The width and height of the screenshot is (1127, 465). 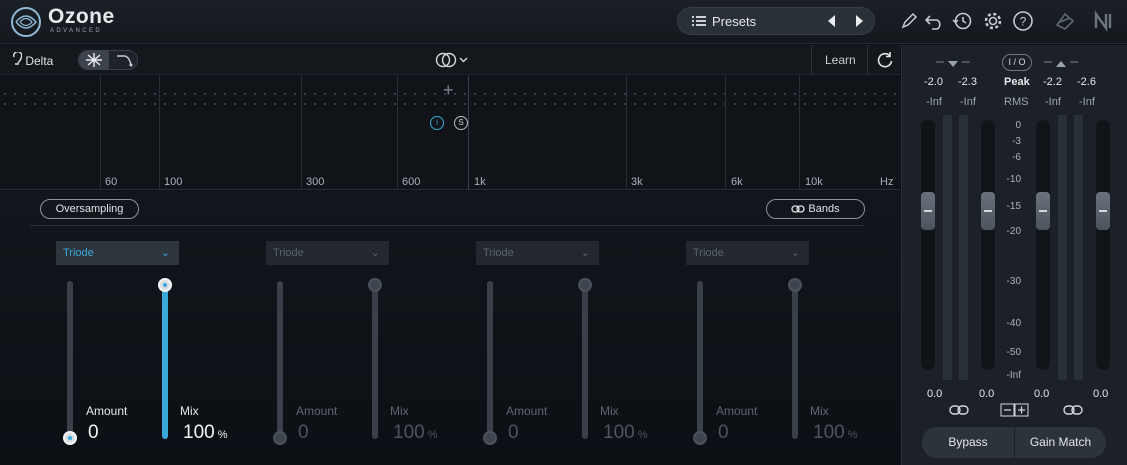 What do you see at coordinates (39, 61) in the screenshot?
I see `delta-label: Delta` at bounding box center [39, 61].